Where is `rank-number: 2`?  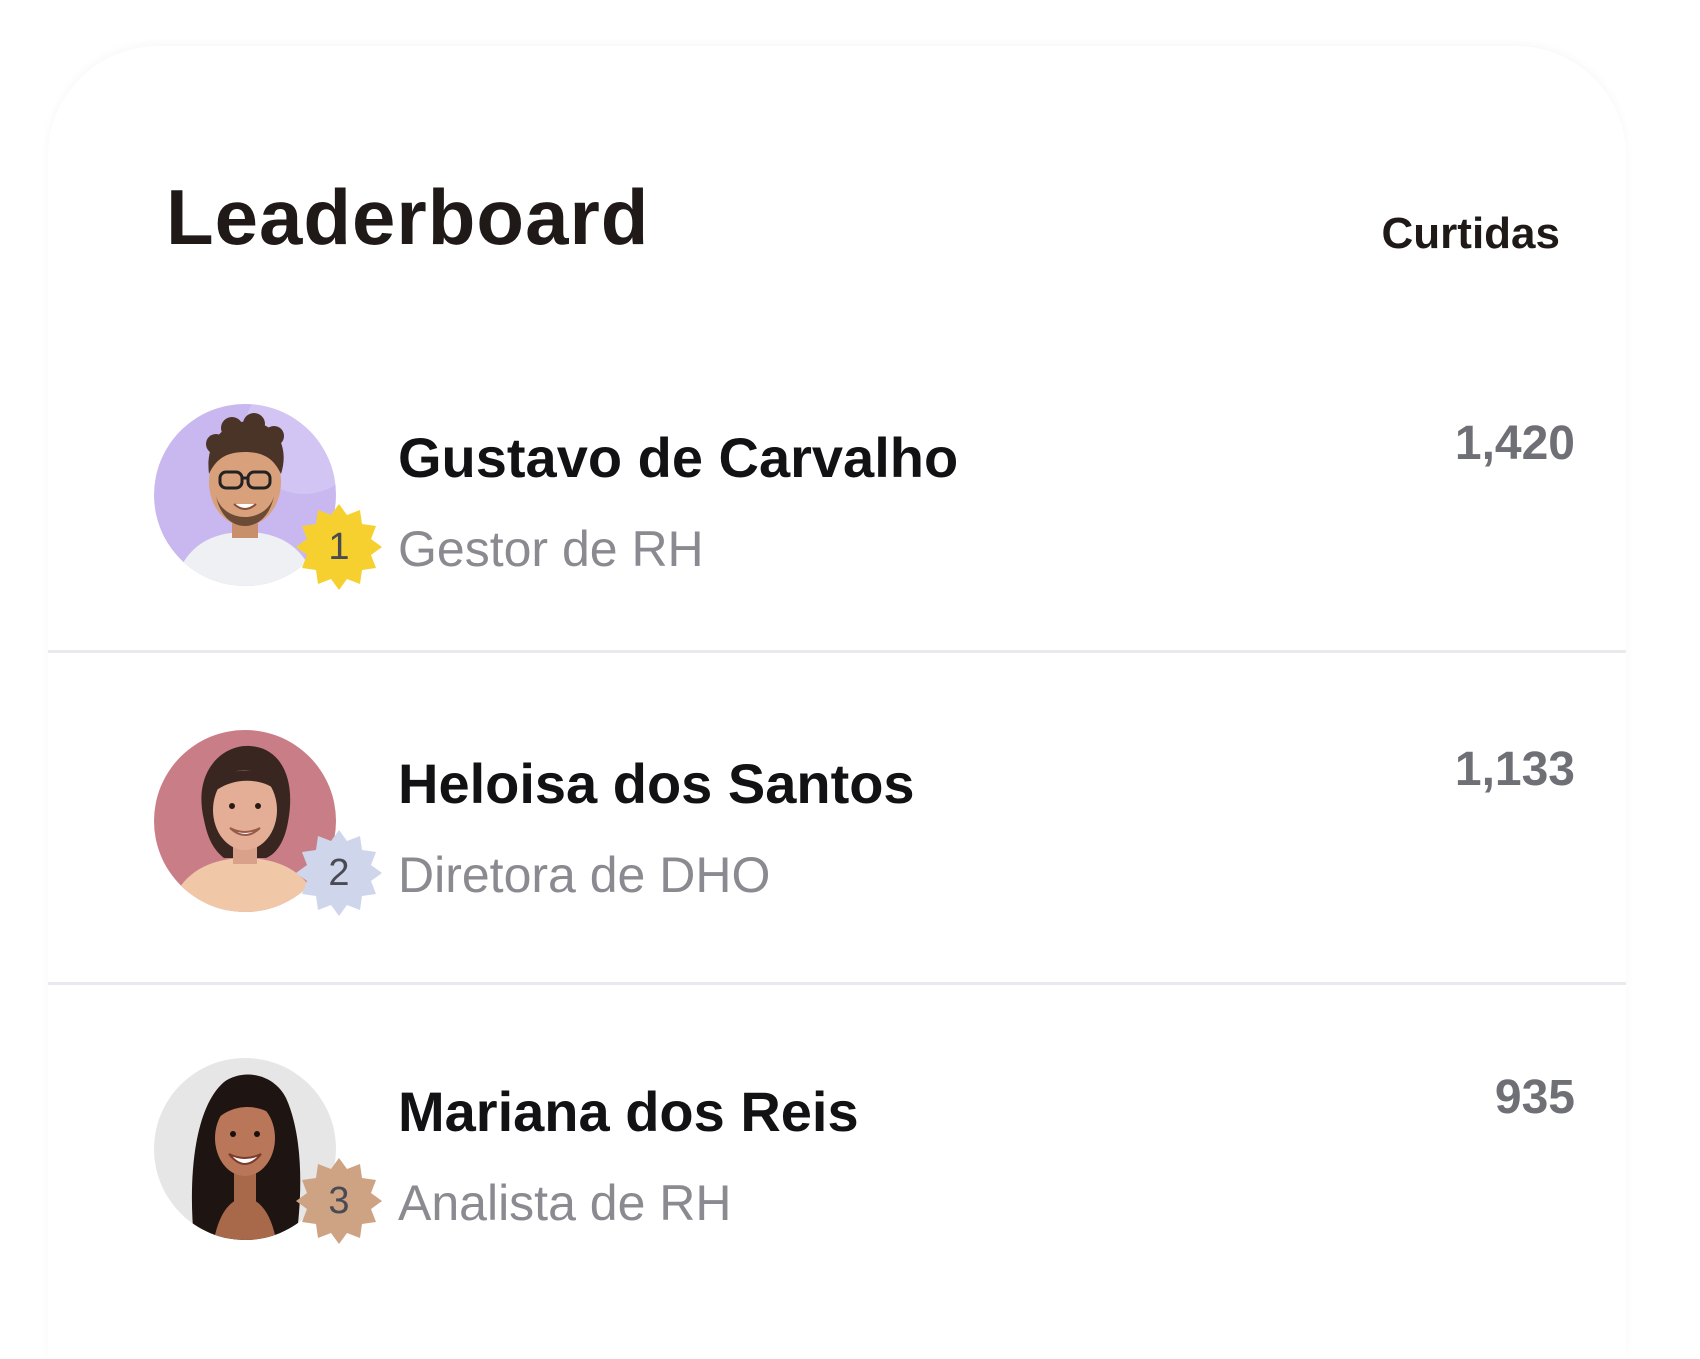 rank-number: 2 is located at coordinates (339, 872).